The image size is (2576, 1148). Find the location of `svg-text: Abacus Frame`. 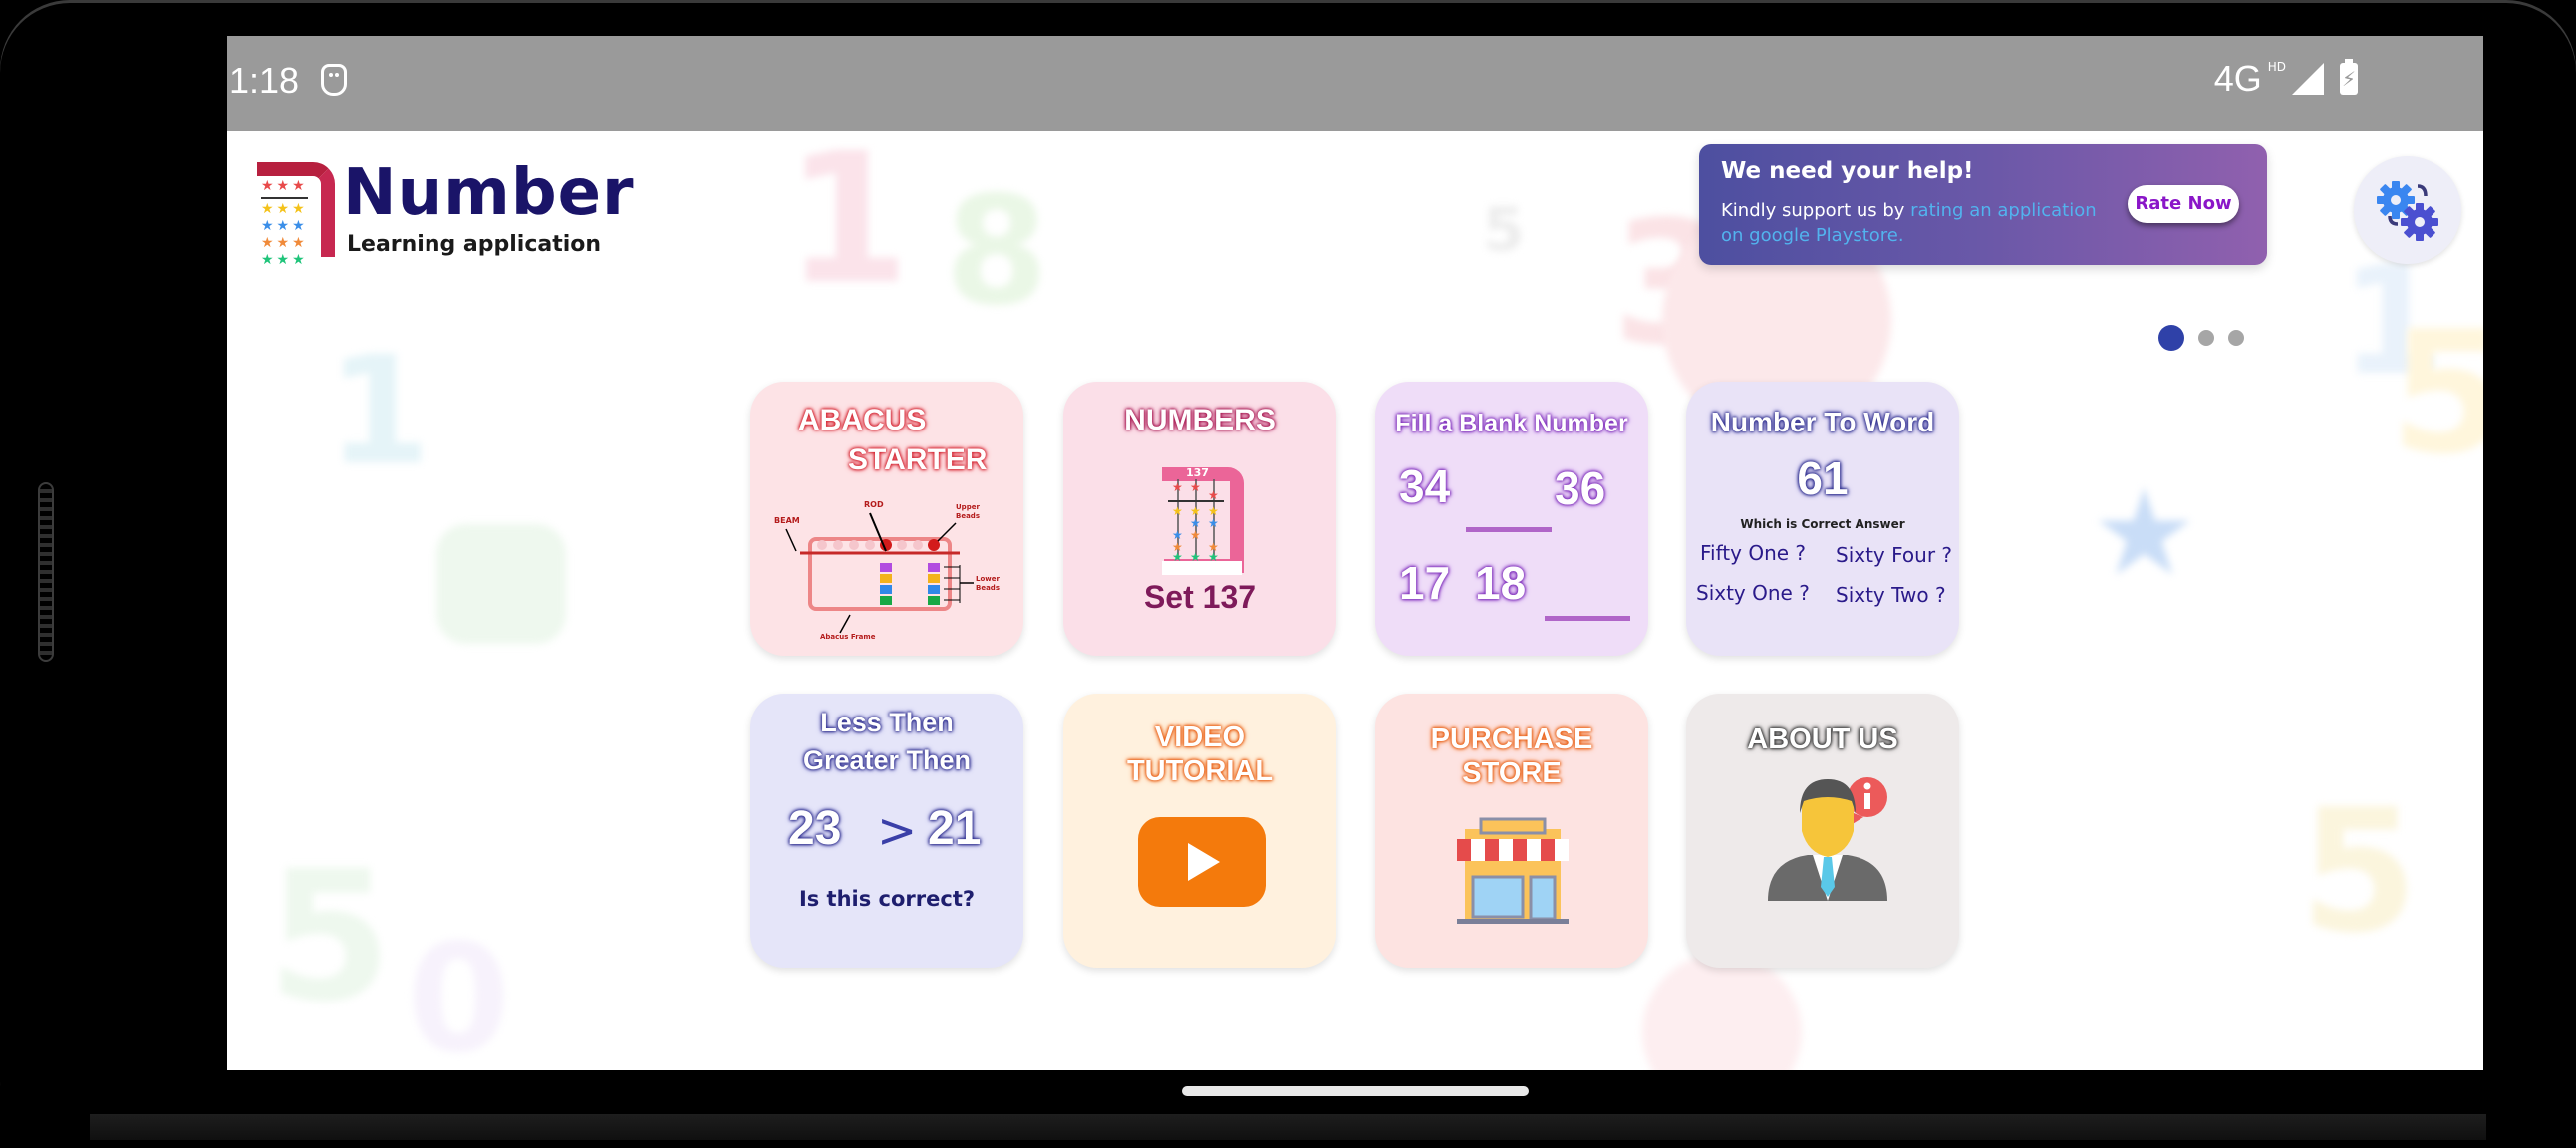

svg-text: Abacus Frame is located at coordinates (848, 637).